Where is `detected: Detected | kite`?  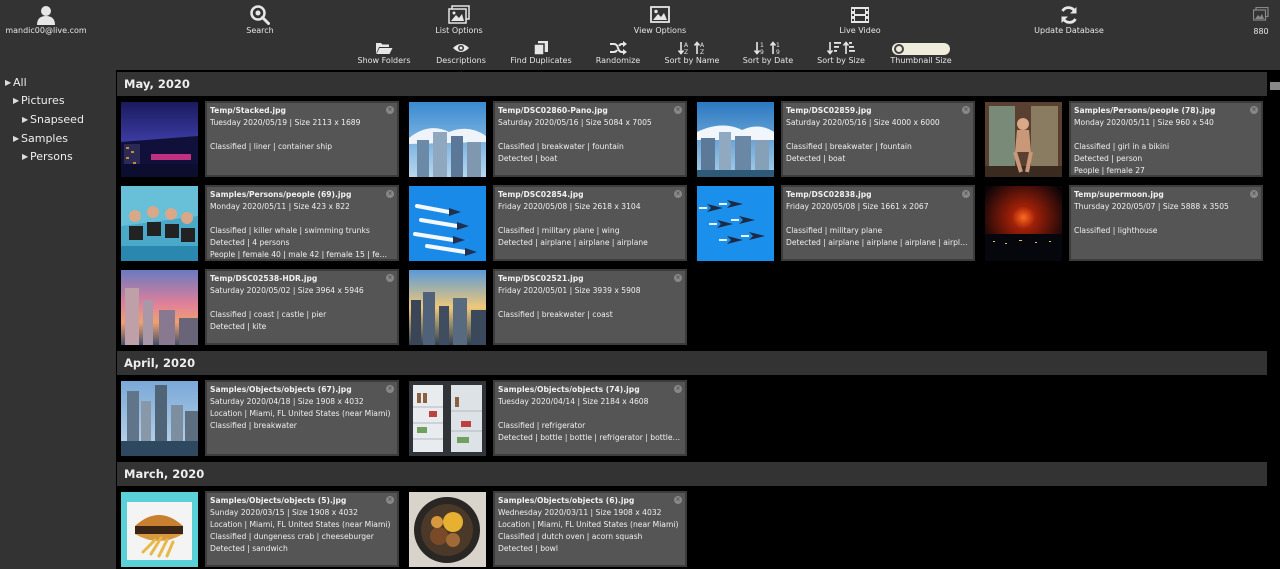
detected: Detected | kite is located at coordinates (238, 326).